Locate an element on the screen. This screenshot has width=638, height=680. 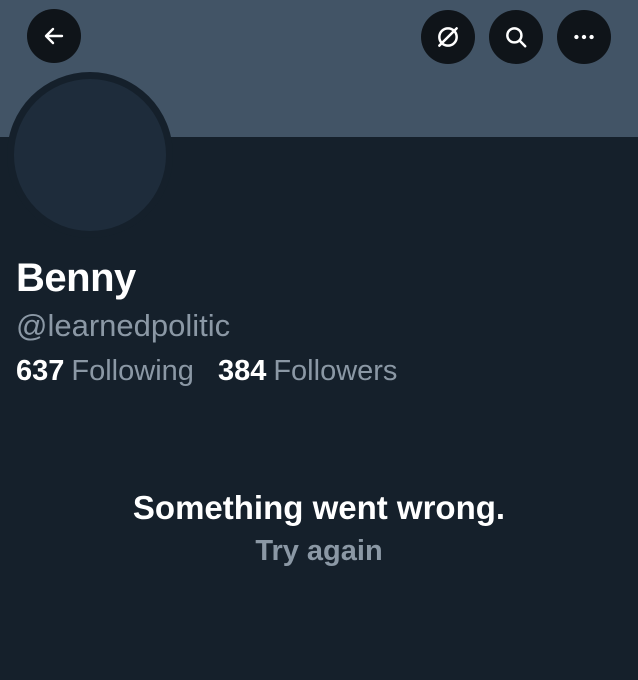
avatar-image is located at coordinates (90, 155).